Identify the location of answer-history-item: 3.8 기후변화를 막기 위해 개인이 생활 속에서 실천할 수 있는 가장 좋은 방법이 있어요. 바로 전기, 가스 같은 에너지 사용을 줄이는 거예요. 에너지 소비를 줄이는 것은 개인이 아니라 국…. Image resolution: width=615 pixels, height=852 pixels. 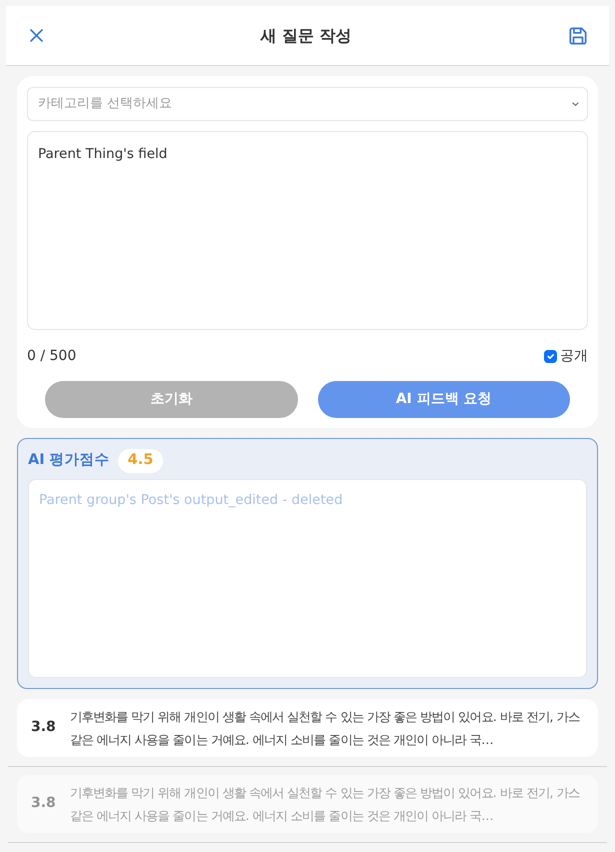
(307, 727).